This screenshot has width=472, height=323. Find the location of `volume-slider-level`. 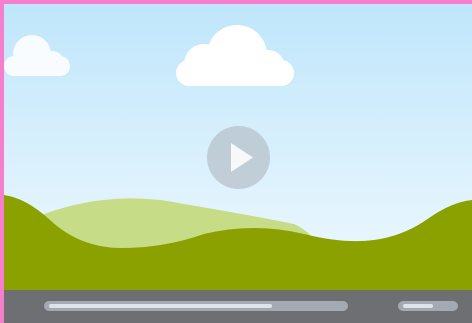

volume-slider-level is located at coordinates (418, 306).